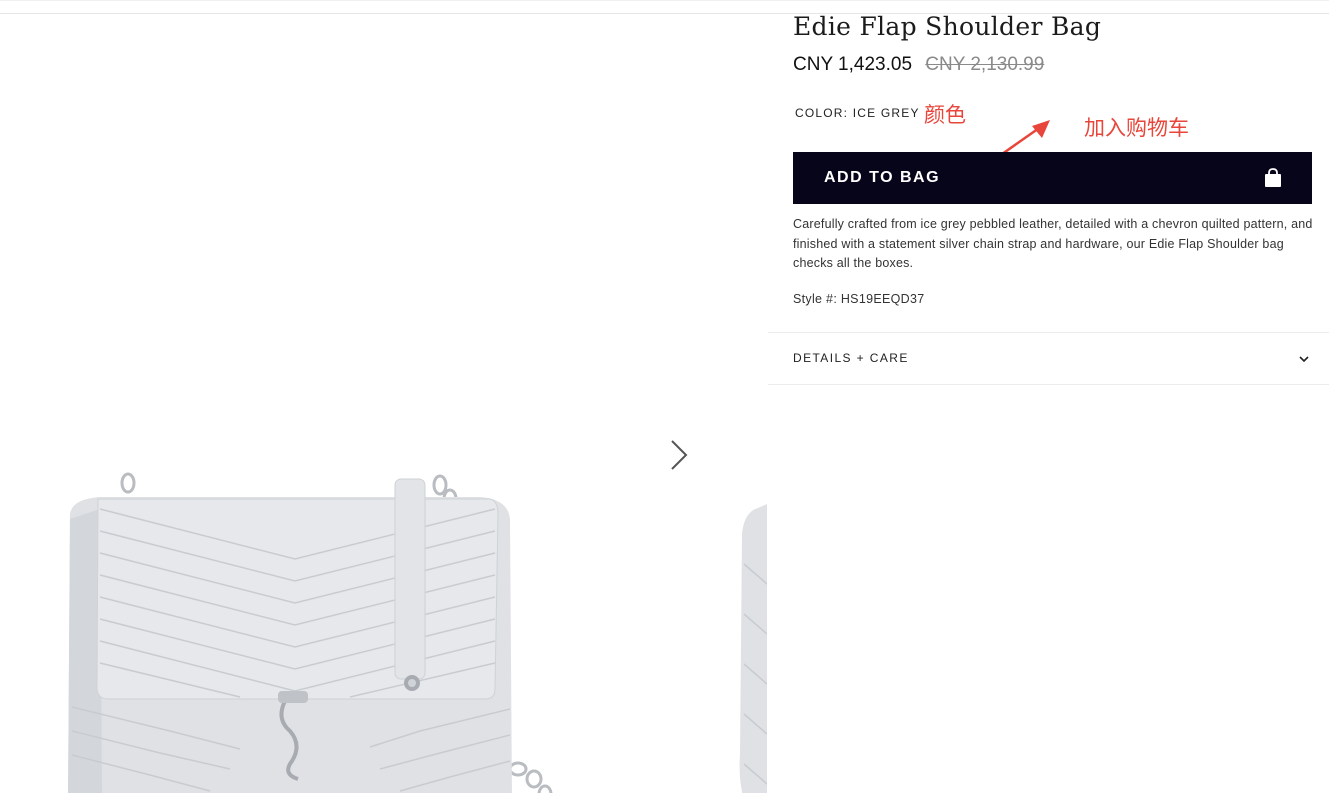 Image resolution: width=1329 pixels, height=793 pixels. Describe the element at coordinates (859, 299) in the screenshot. I see `style-number: Style #: HS19EEQD37` at that location.